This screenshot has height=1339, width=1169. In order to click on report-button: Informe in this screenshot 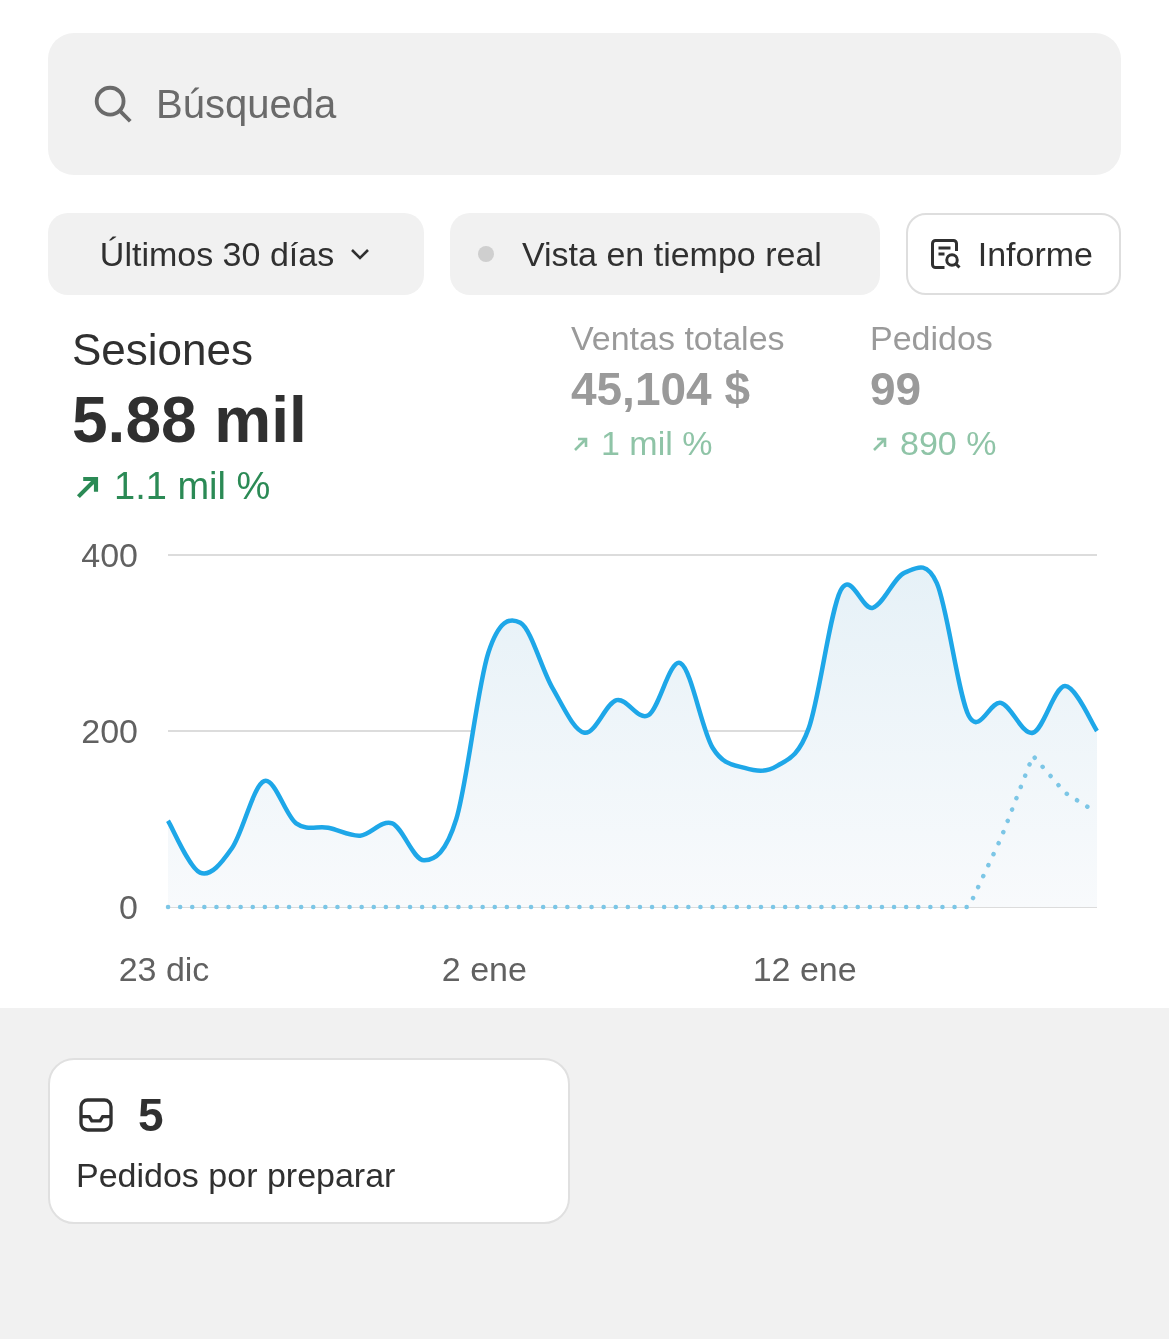, I will do `click(1013, 254)`.